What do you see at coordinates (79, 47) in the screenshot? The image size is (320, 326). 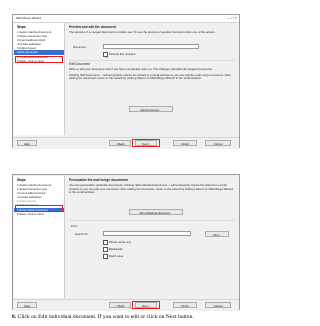 I see `document-label: Document` at bounding box center [79, 47].